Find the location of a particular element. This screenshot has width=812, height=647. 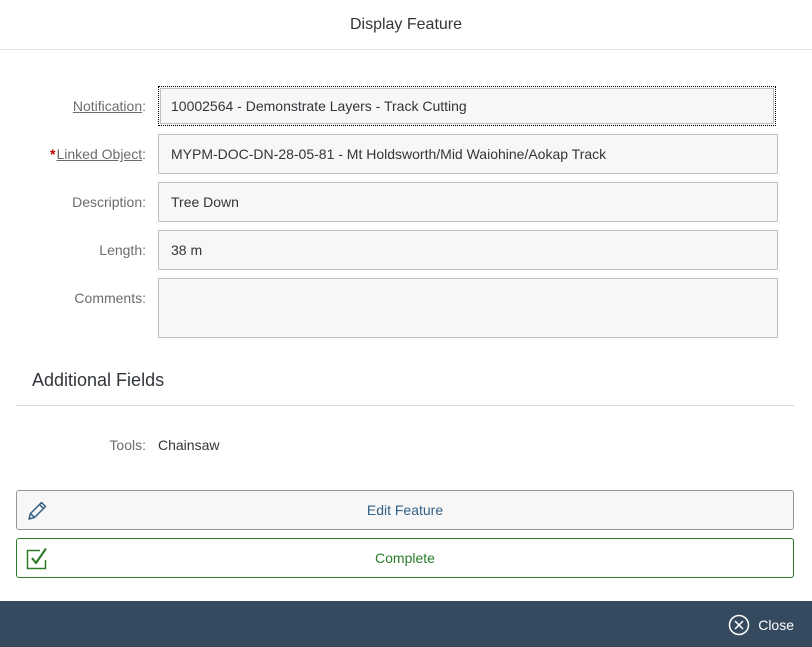

tools-label: Tools: is located at coordinates (127, 445).